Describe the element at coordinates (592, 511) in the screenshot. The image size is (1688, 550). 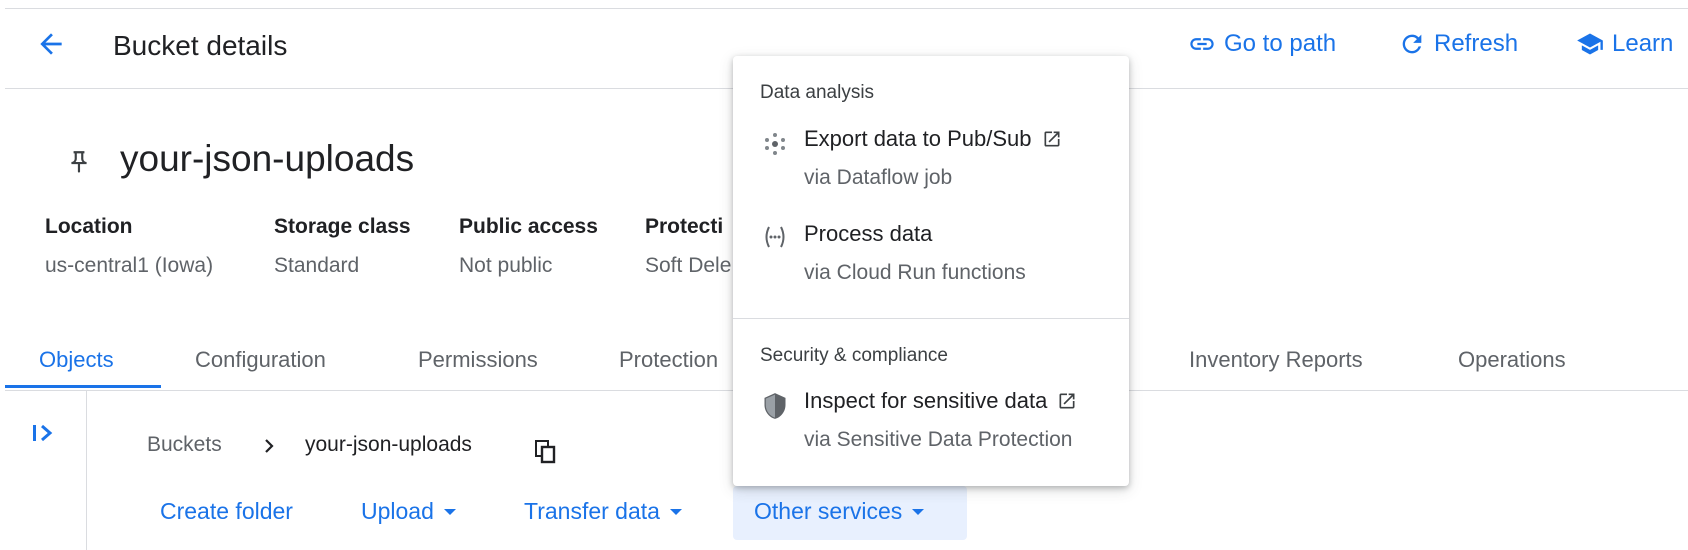
I see `transfer-data-label: Transfer data` at that location.